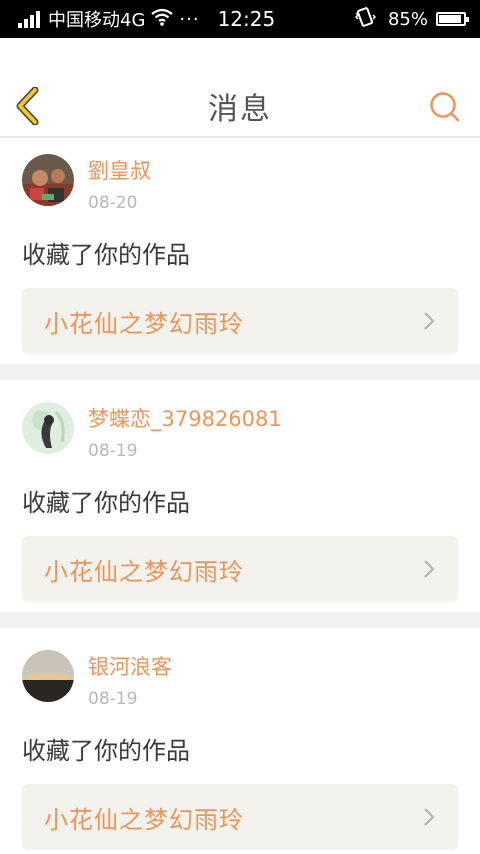  What do you see at coordinates (240, 88) in the screenshot?
I see `nav-bar: 消息` at bounding box center [240, 88].